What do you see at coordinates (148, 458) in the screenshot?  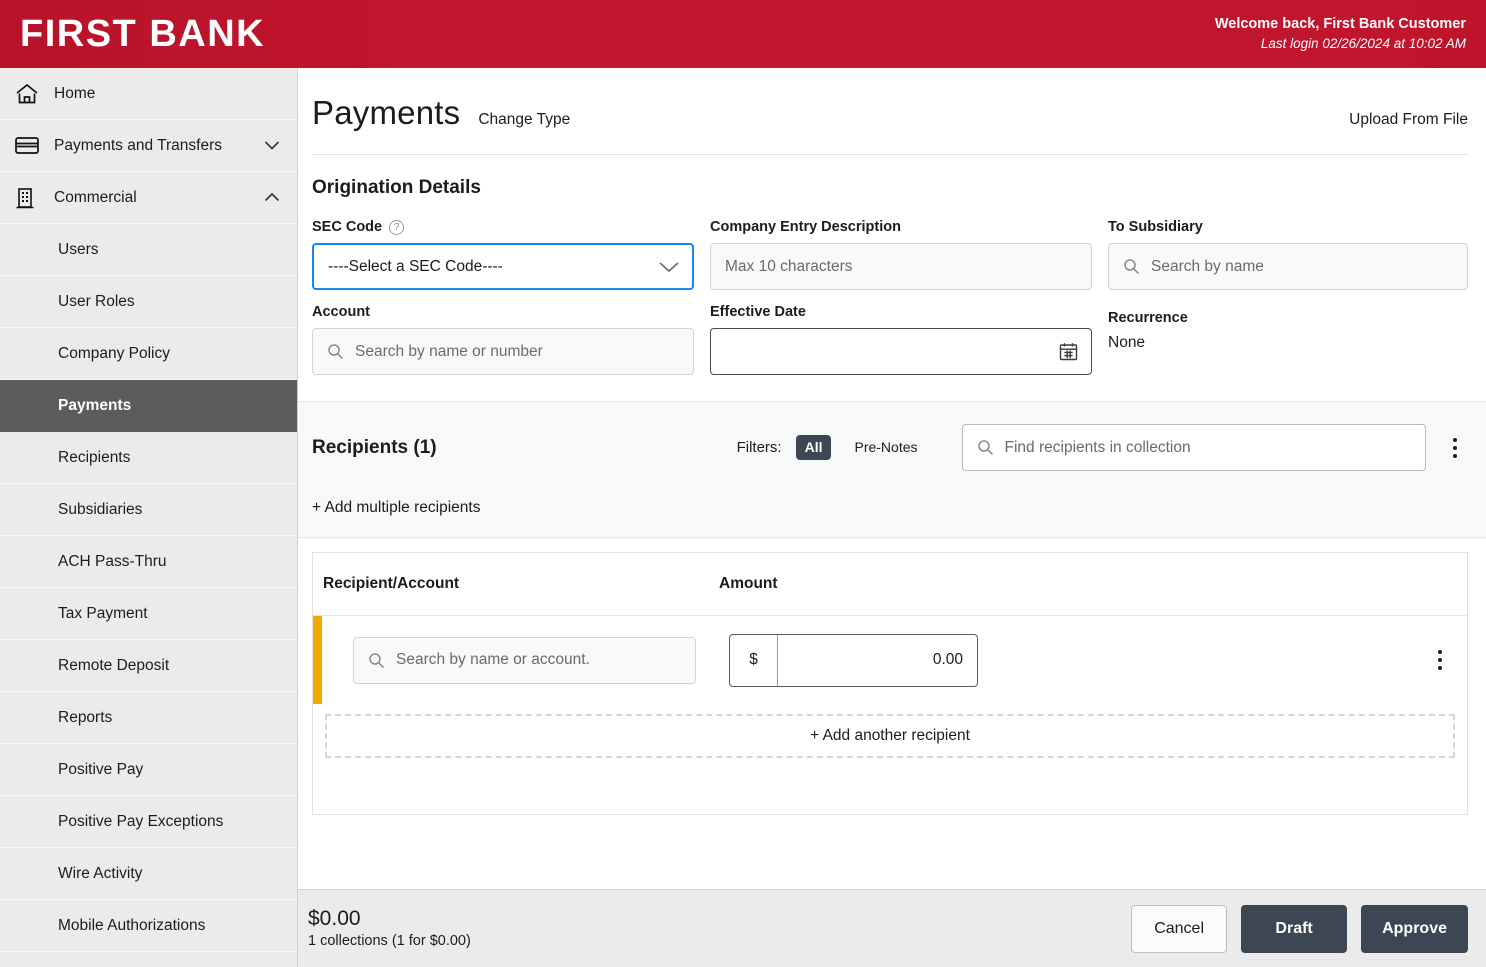 I see `sidebar-item-recipients: Recipients` at bounding box center [148, 458].